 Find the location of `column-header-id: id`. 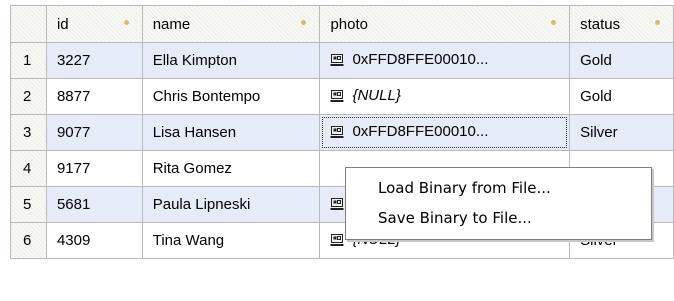

column-header-id: id is located at coordinates (94, 24).